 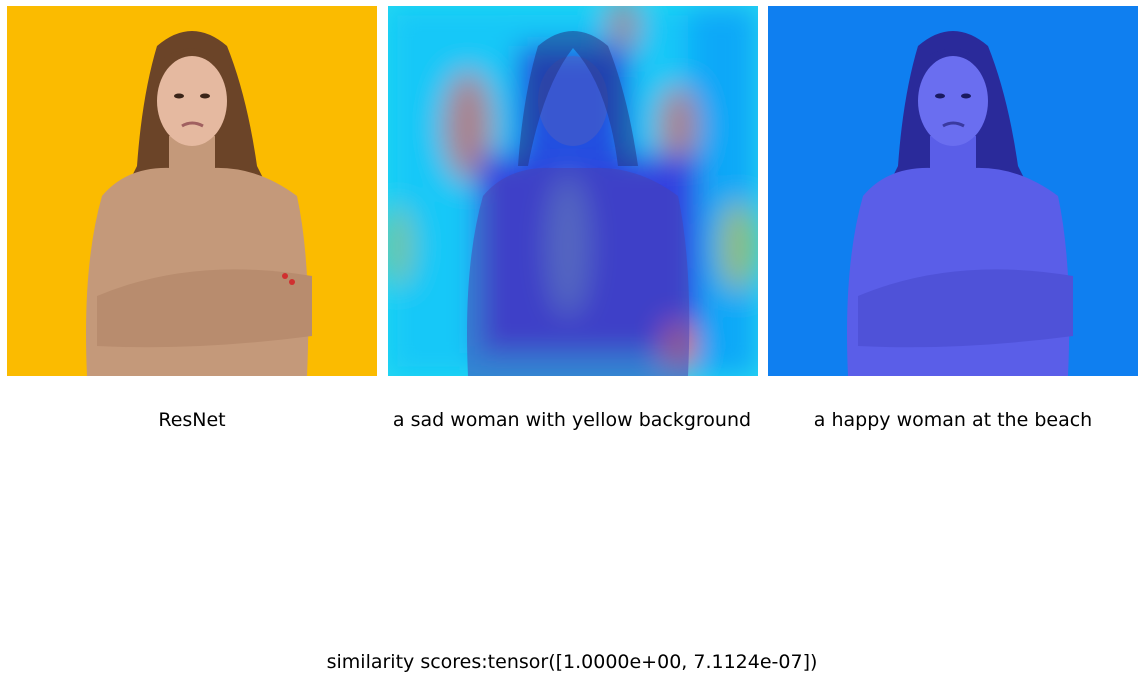 I want to click on caption-sad-woman: a sad woman with yellow background, so click(x=572, y=420).